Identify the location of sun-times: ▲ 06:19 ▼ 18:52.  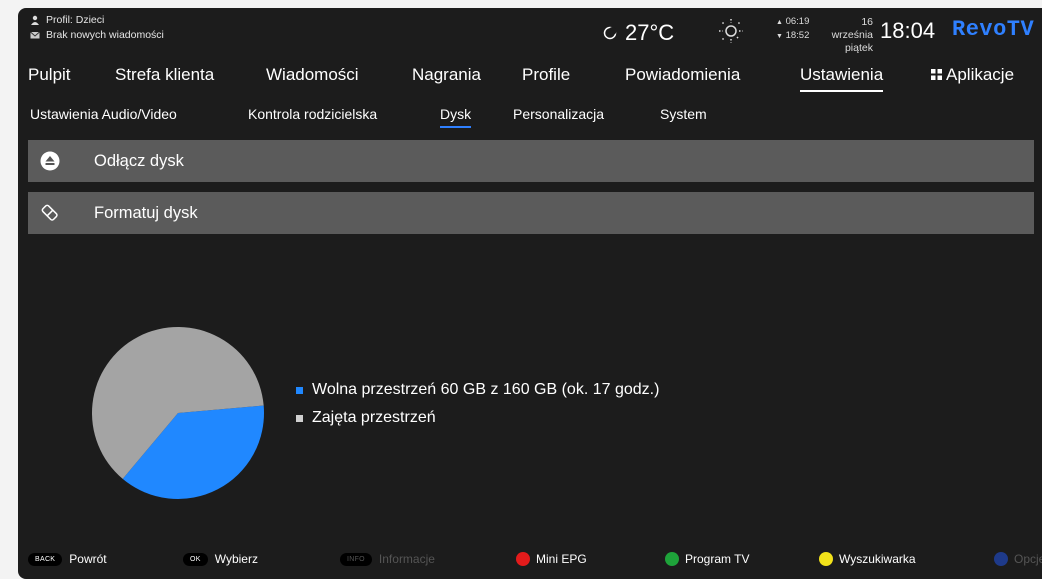
(792, 29).